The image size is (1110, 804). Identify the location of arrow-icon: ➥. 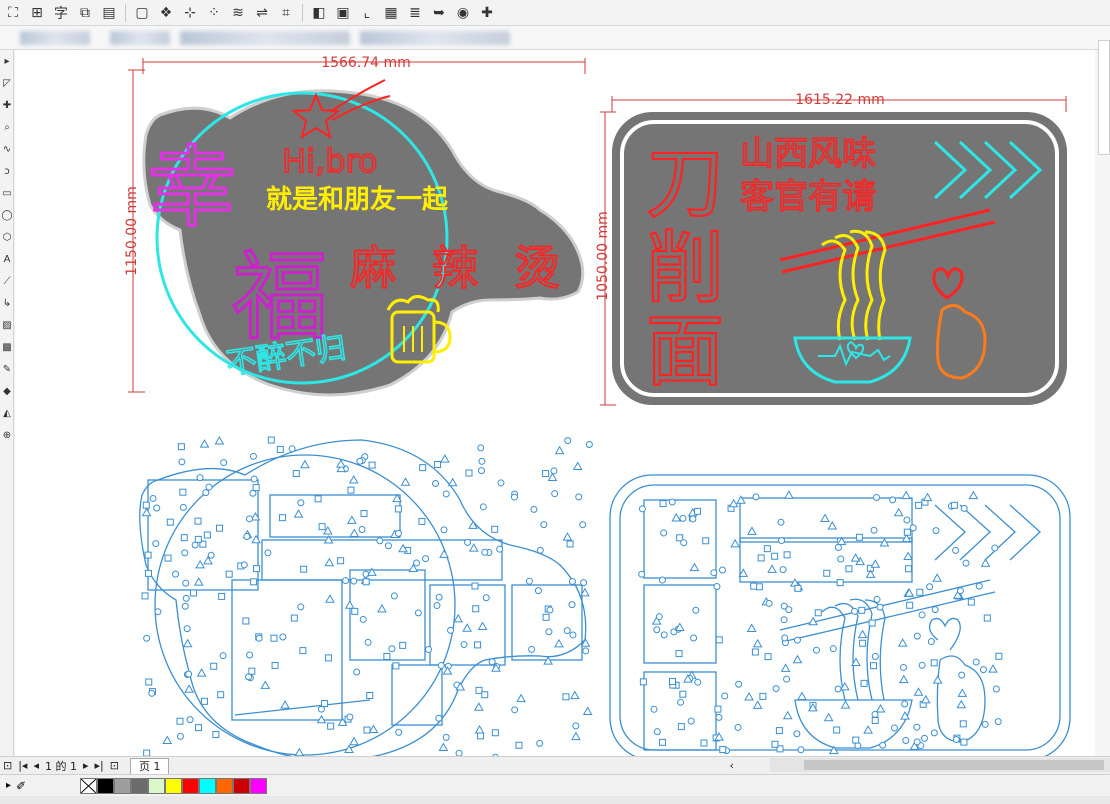
(439, 13).